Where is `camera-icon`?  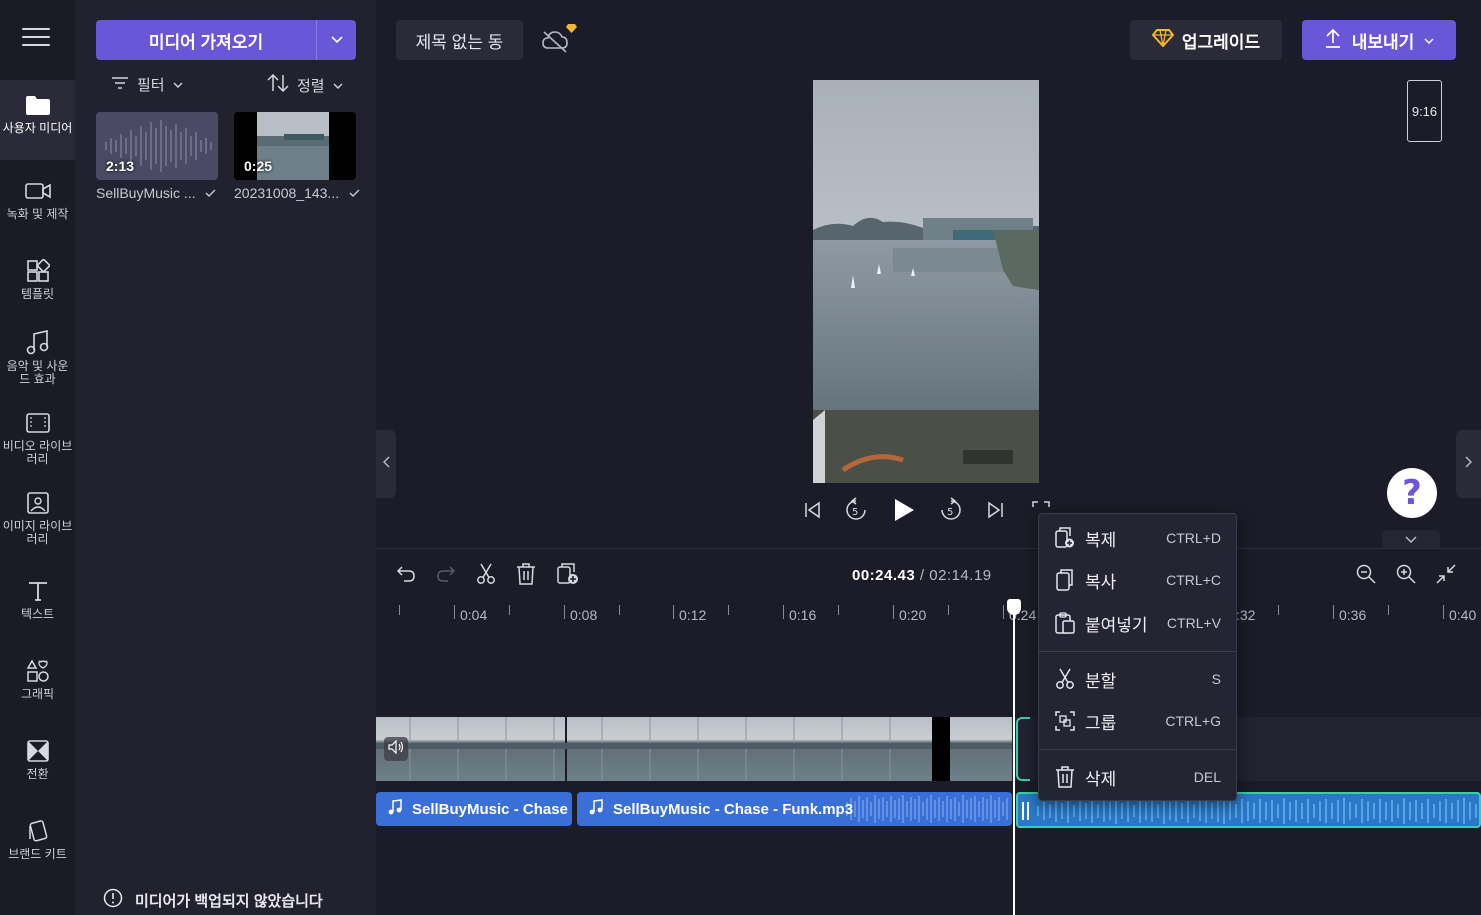
camera-icon is located at coordinates (37, 191).